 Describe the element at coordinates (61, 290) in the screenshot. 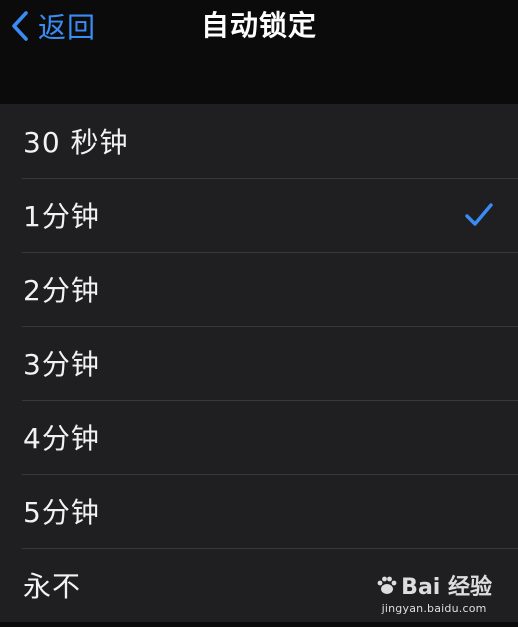

I see `option-label: 2分钟` at that location.